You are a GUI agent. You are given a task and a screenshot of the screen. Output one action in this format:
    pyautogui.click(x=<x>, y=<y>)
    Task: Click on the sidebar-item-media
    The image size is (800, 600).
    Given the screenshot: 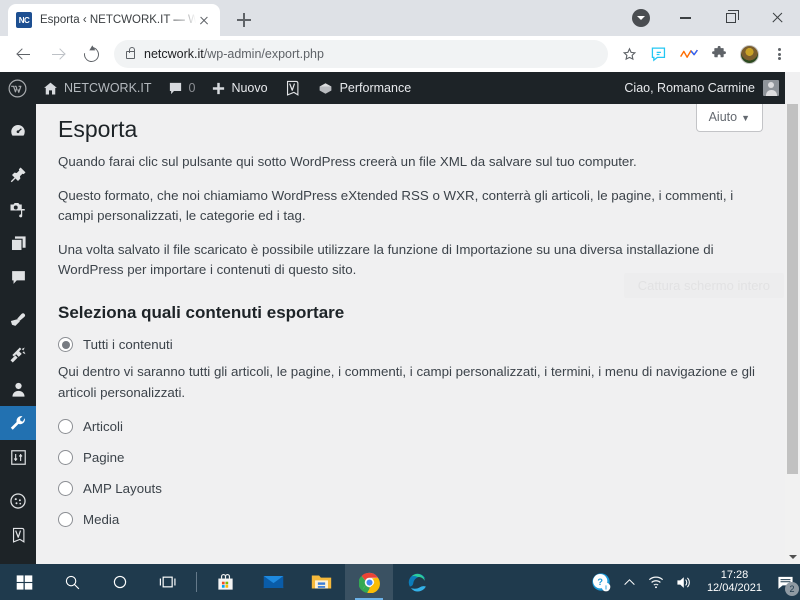 What is the action you would take?
    pyautogui.click(x=18, y=209)
    